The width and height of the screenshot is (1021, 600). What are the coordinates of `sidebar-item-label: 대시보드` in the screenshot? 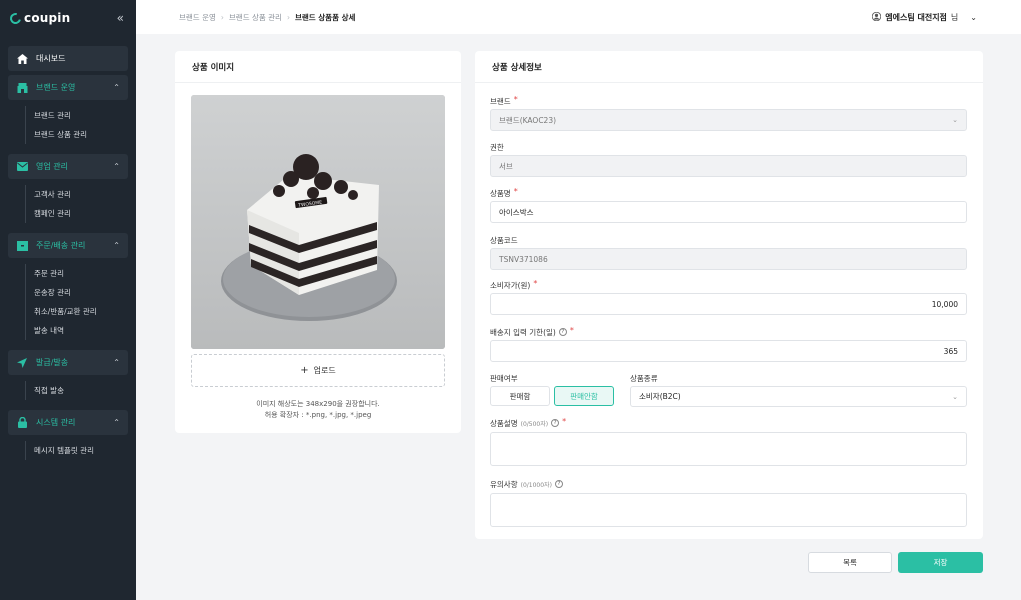 It's located at (51, 58).